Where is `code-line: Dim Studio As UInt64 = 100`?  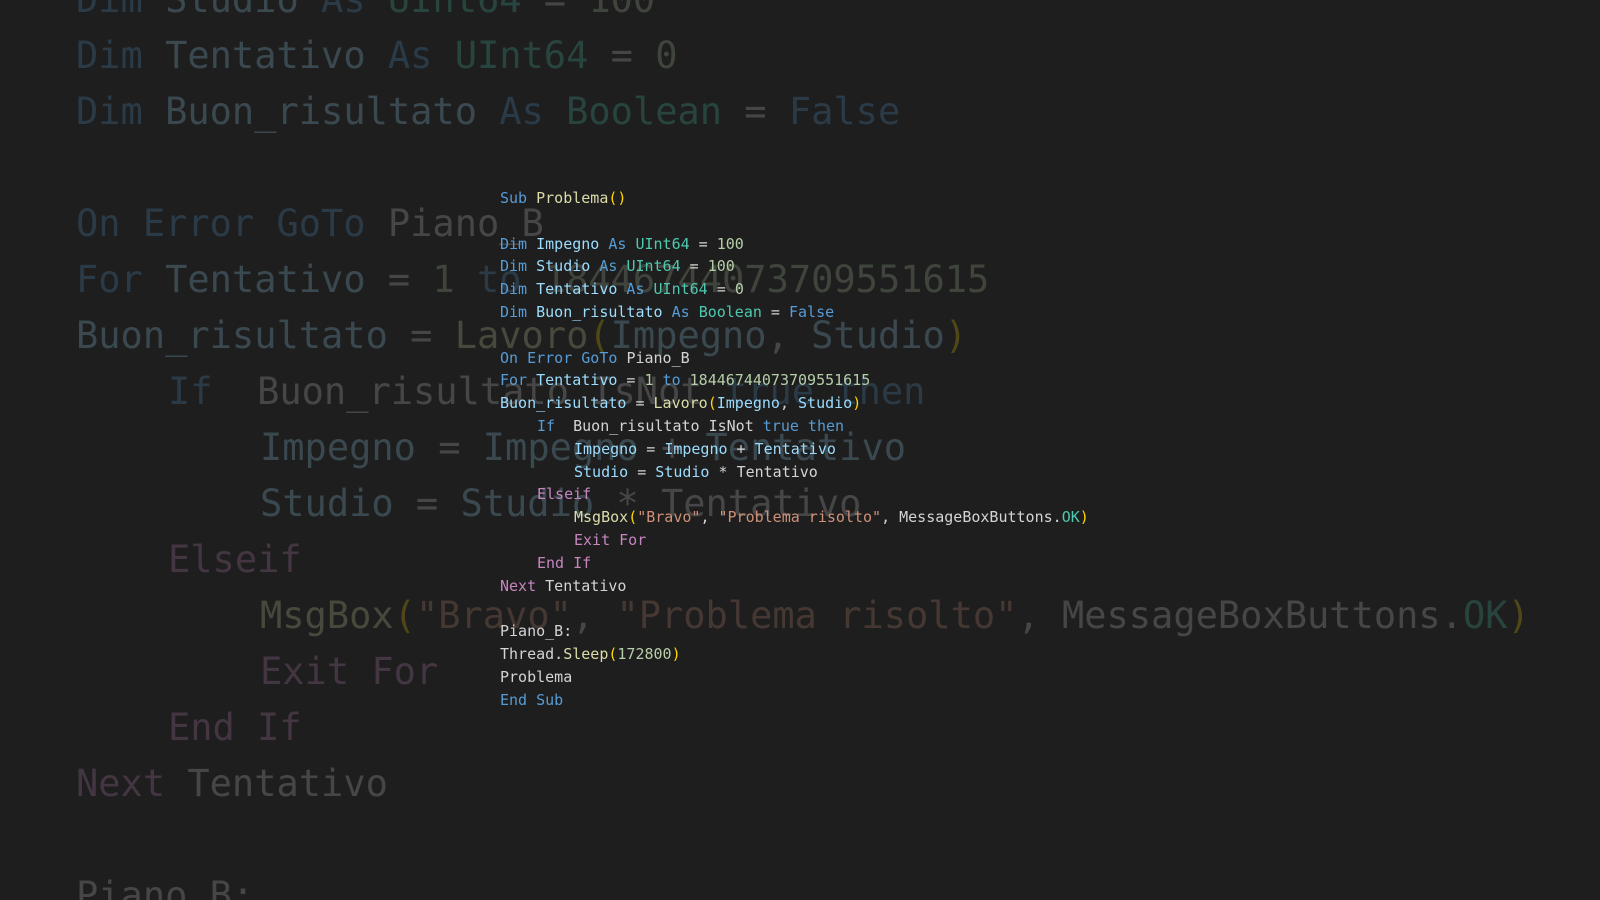
code-line: Dim Studio As UInt64 = 100 is located at coordinates (794, 266).